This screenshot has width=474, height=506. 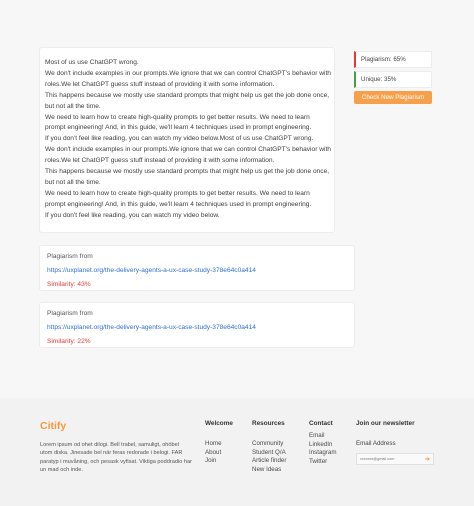 I want to click on footer-link-community: Community, so click(x=269, y=444).